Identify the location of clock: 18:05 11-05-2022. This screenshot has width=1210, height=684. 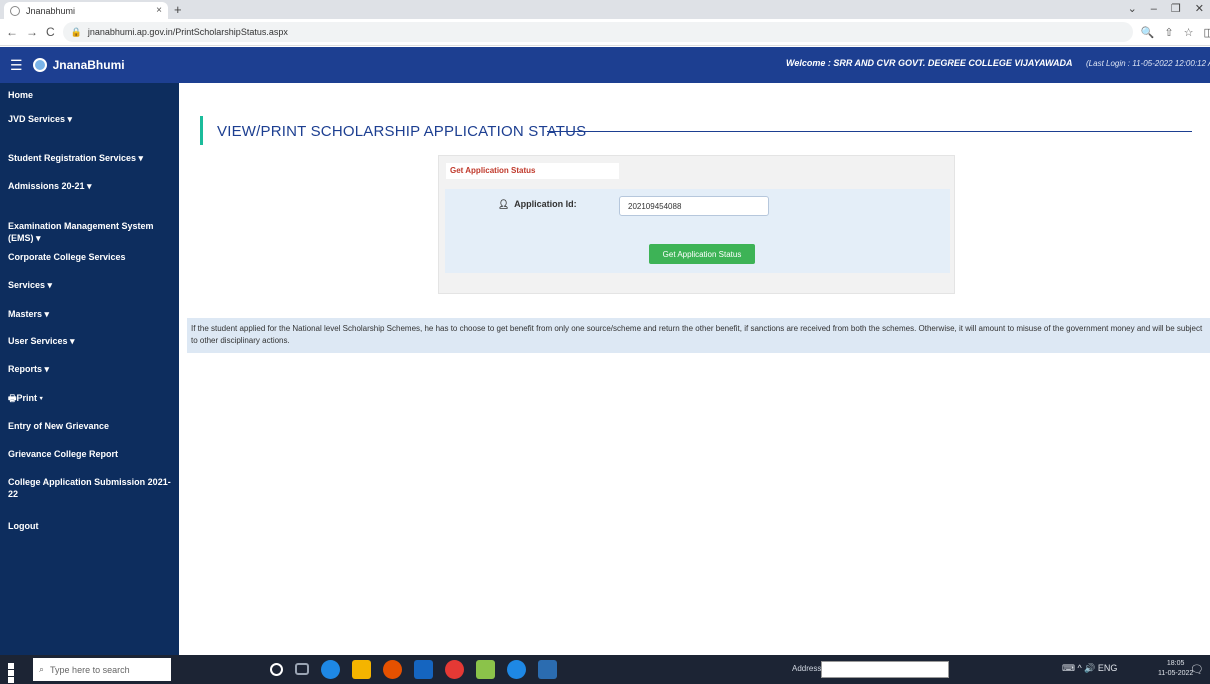
(1175, 669).